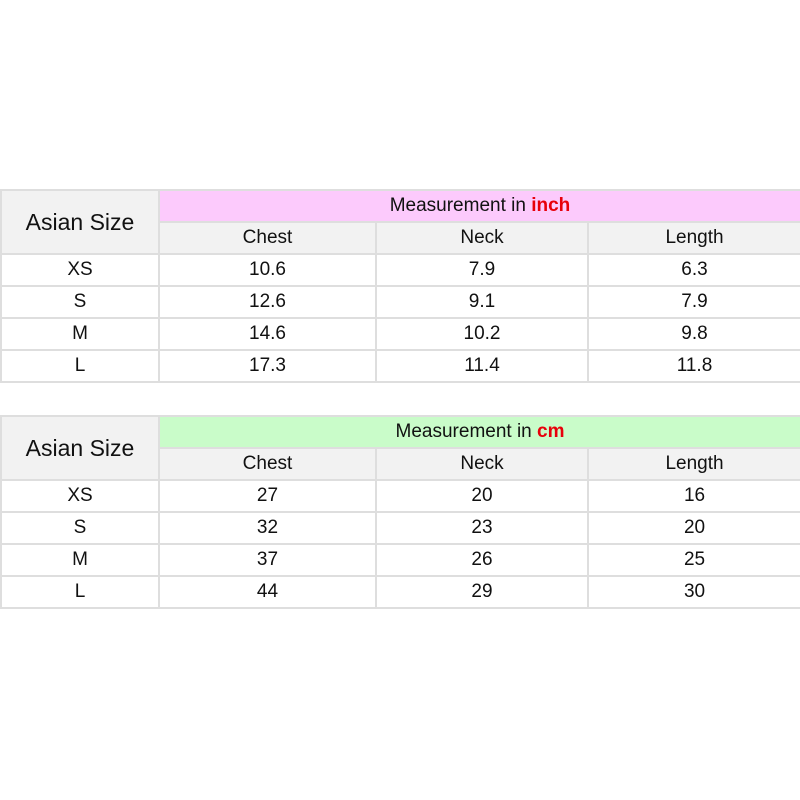 This screenshot has height=800, width=800. I want to click on table-row: M 14.6 10.2 9.8, so click(400, 334).